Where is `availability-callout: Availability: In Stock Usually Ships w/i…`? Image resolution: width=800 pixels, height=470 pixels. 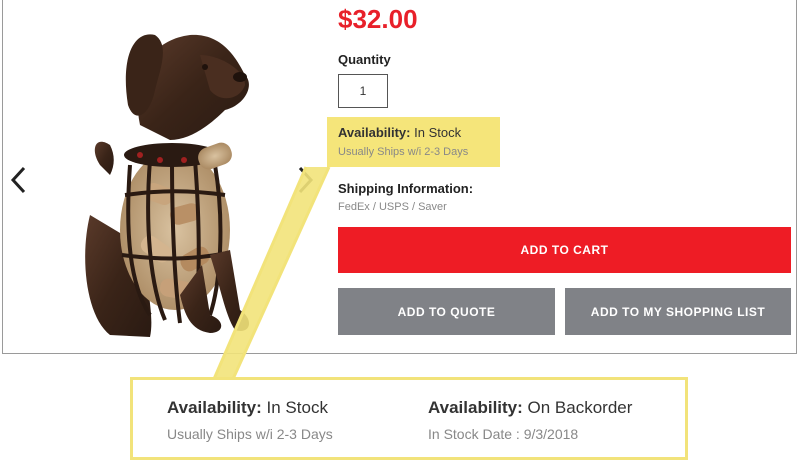
availability-callout: Availability: In Stock Usually Ships w/i… is located at coordinates (409, 418).